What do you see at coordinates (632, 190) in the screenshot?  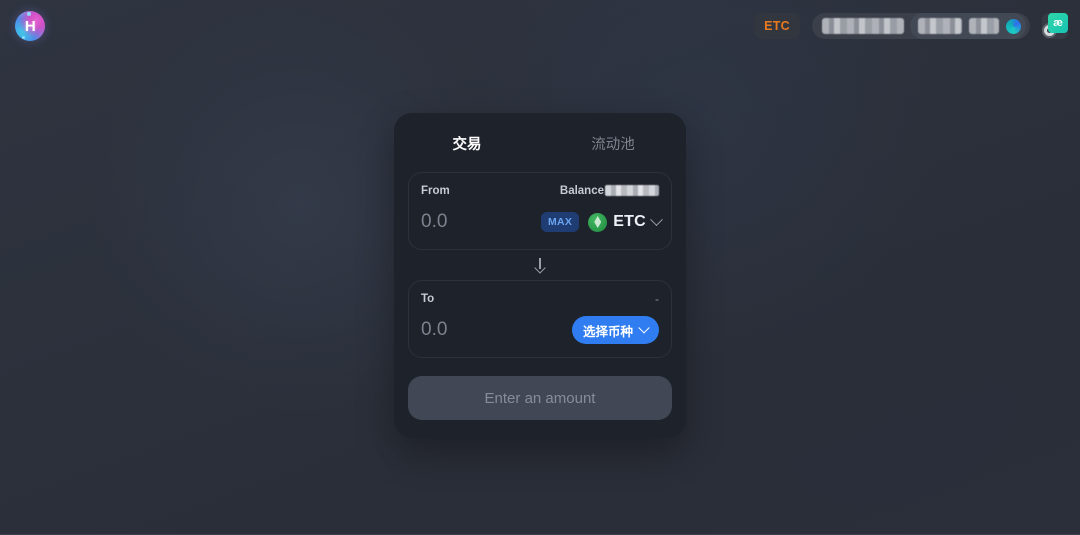 I see `balance-value-redacted` at bounding box center [632, 190].